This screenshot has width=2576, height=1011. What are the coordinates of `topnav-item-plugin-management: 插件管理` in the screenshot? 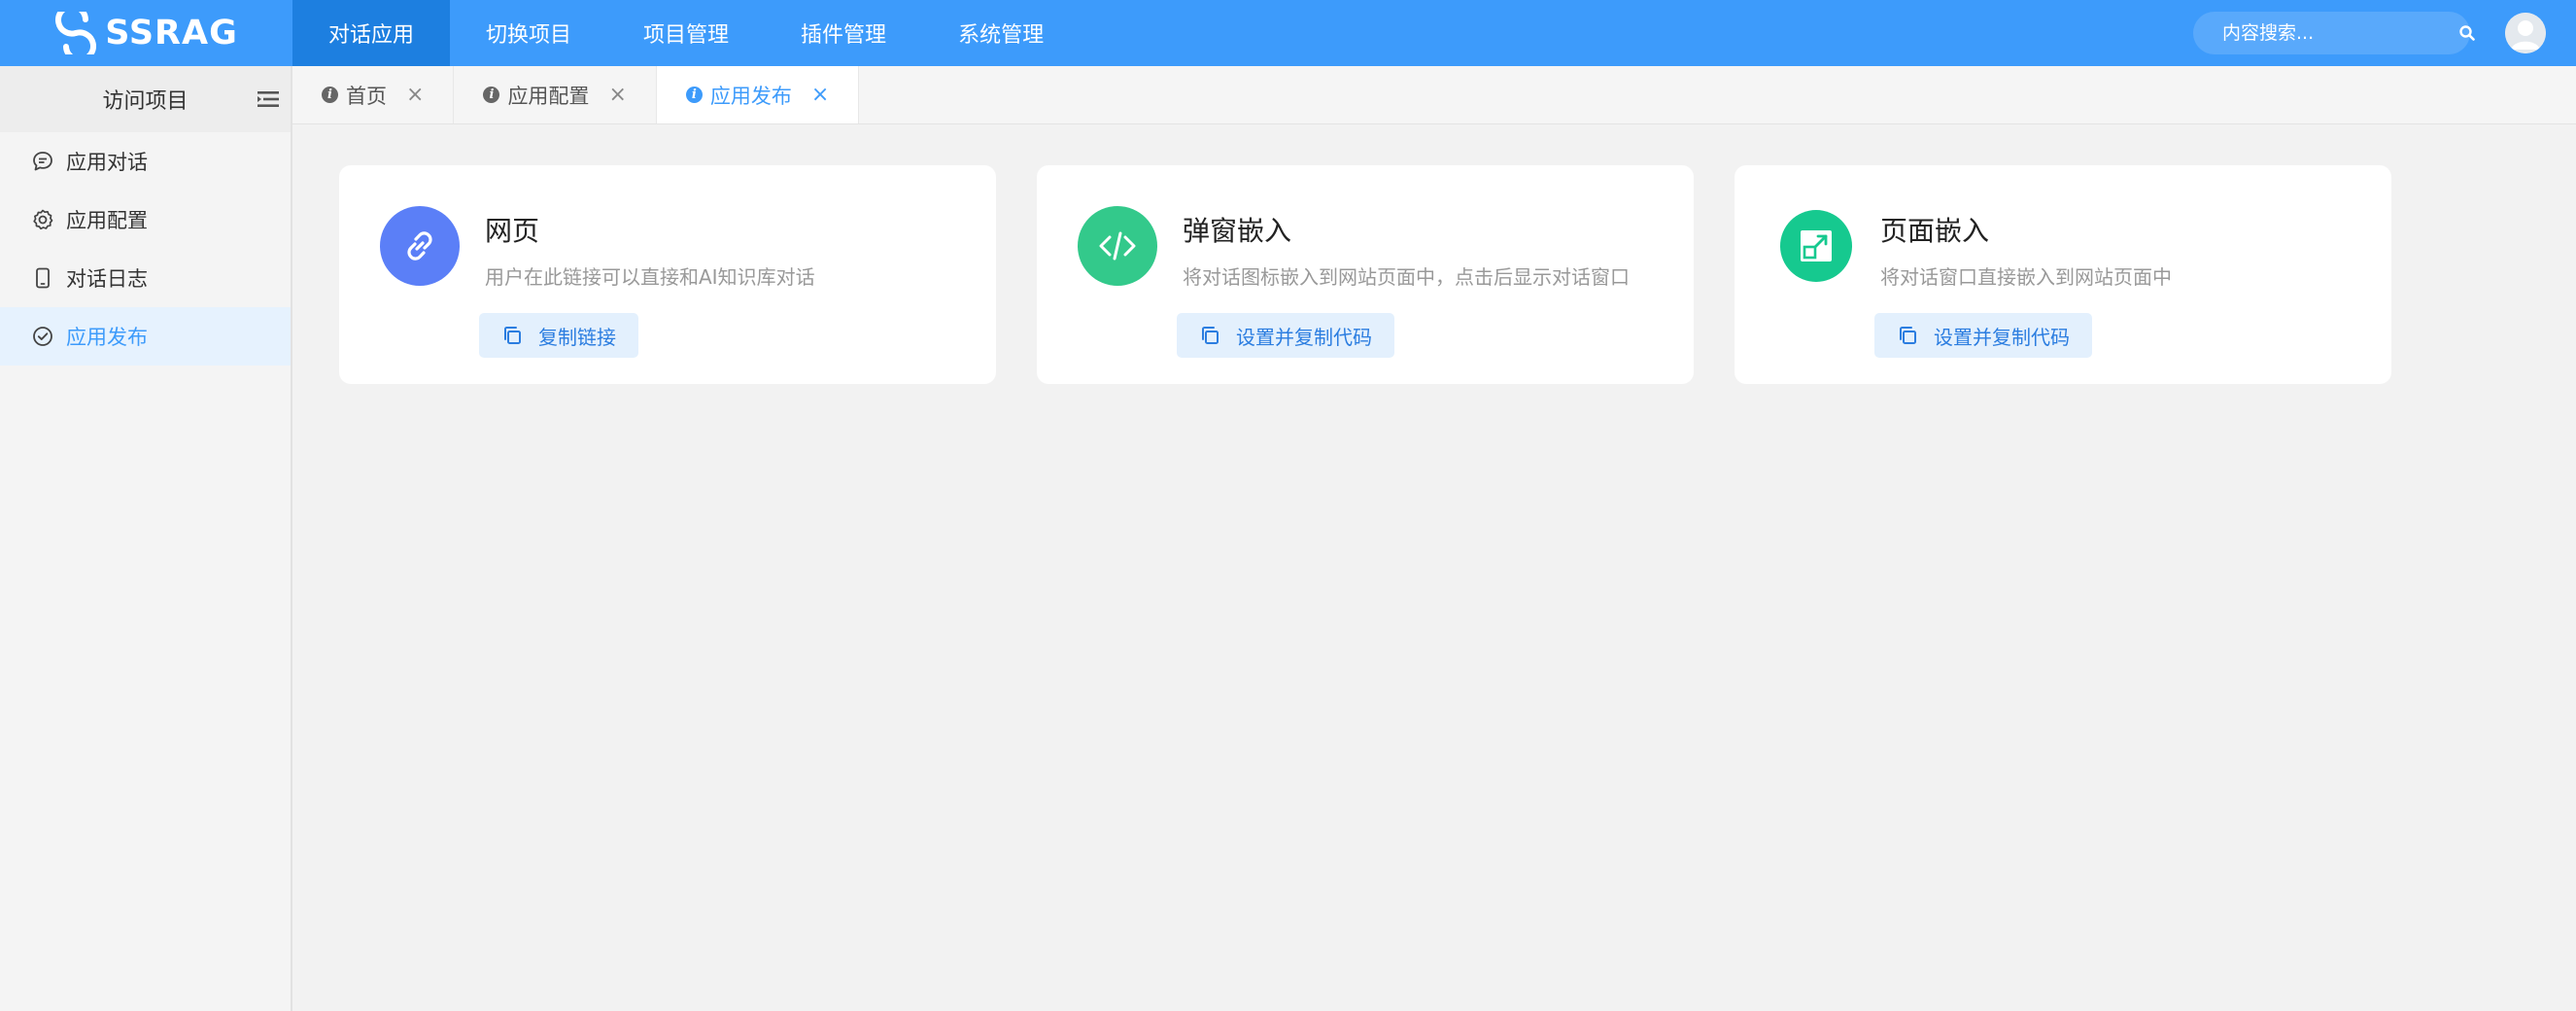 It's located at (843, 33).